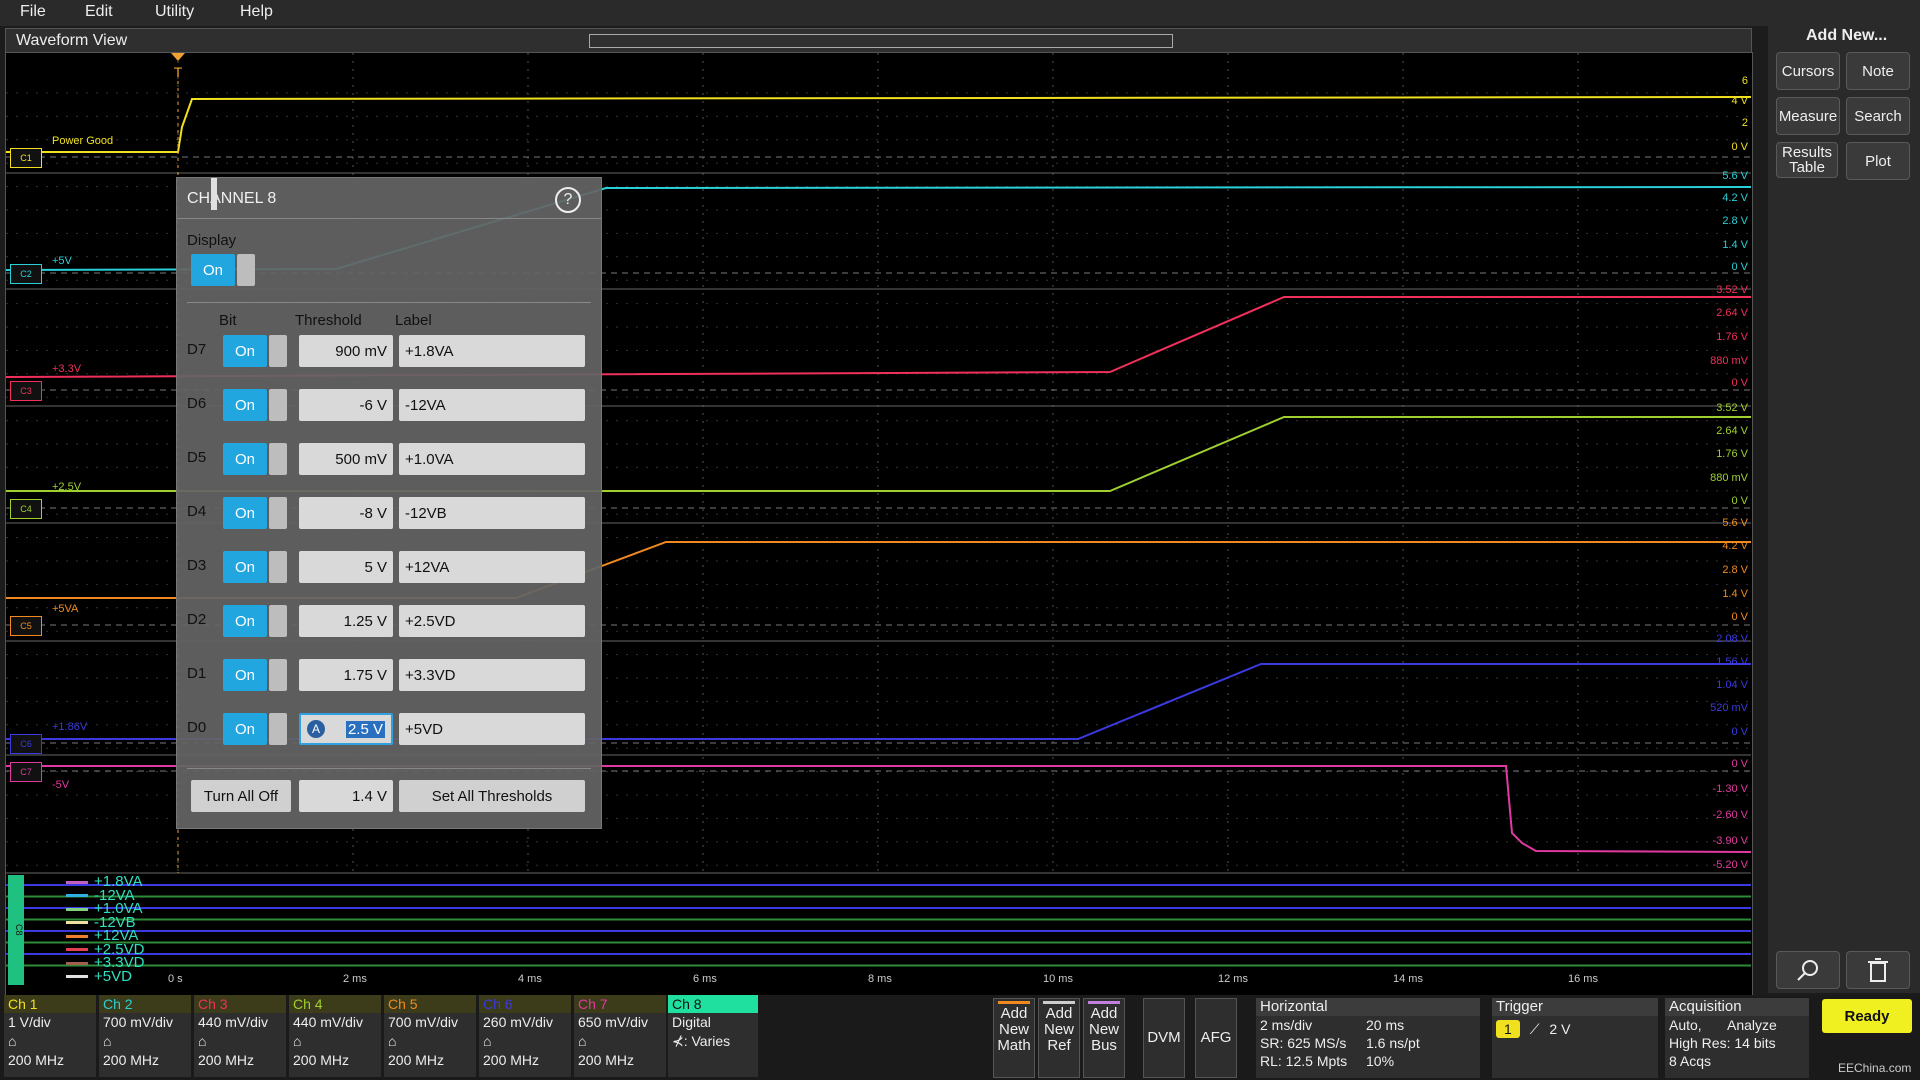 This screenshot has width=1920, height=1080. I want to click on time-label: 16 ms, so click(1583, 979).